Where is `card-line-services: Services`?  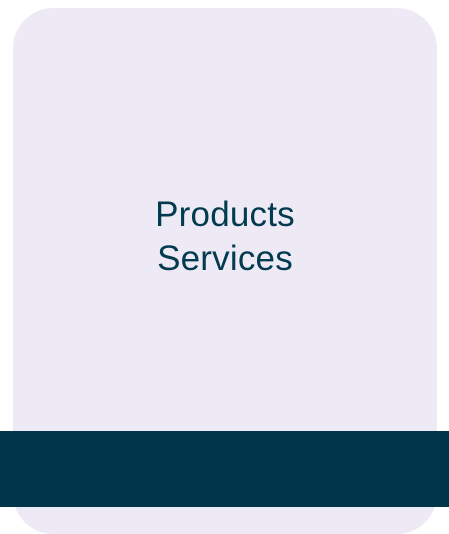 card-line-services: Services is located at coordinates (225, 258).